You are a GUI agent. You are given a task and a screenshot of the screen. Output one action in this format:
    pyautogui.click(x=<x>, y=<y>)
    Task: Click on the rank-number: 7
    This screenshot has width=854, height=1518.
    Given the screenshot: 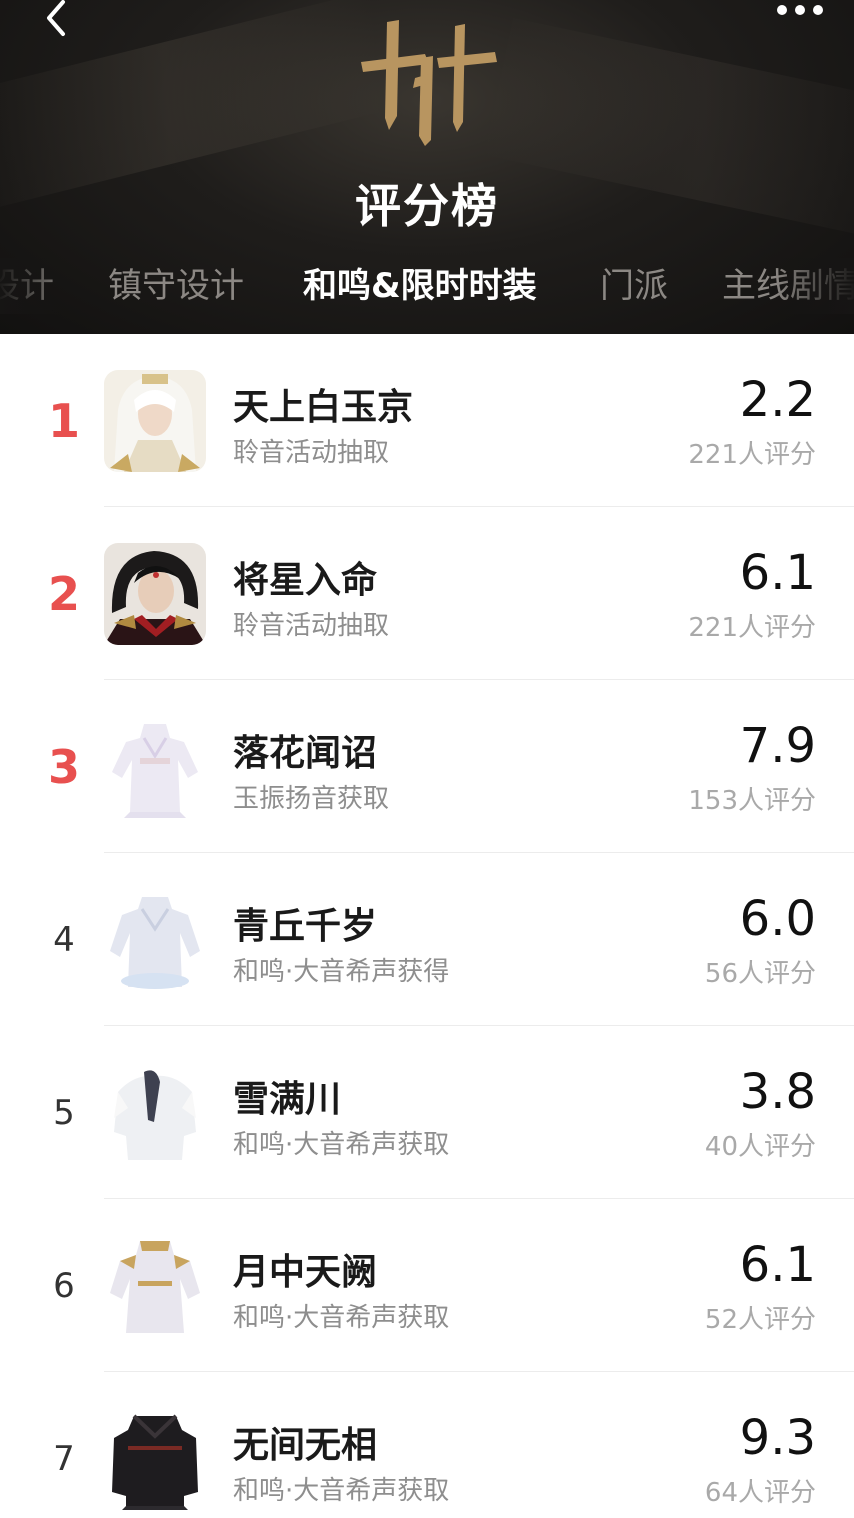 What is the action you would take?
    pyautogui.click(x=64, y=1458)
    